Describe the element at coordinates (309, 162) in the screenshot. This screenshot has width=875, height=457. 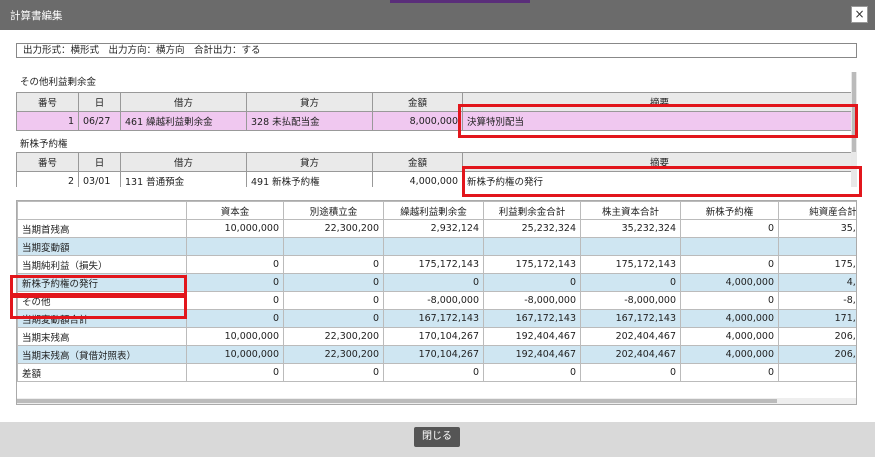
I see `col-credit: 貸方` at that location.